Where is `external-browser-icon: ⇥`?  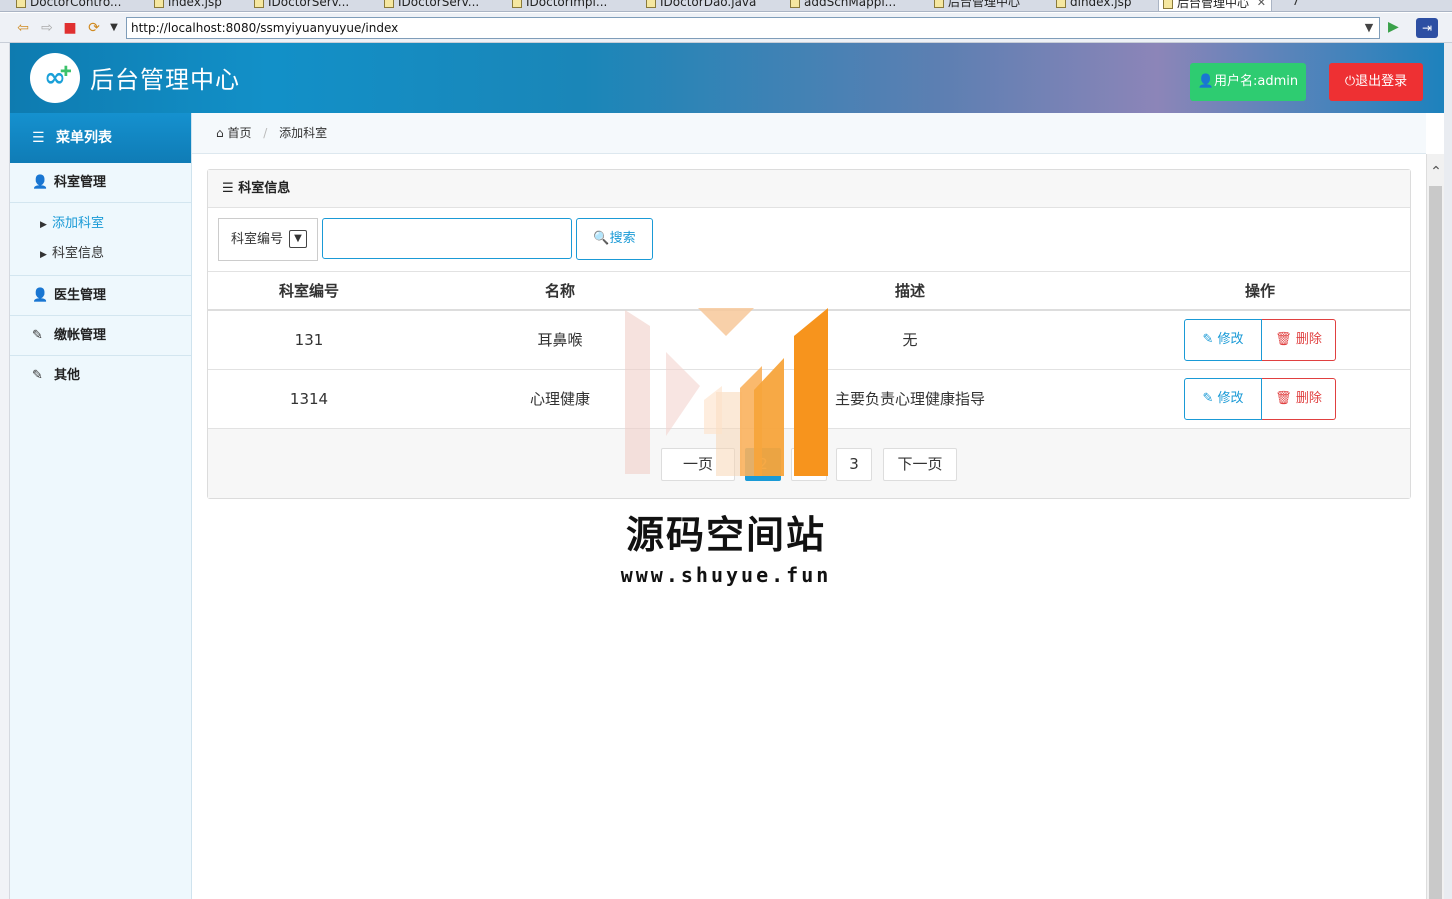 external-browser-icon: ⇥ is located at coordinates (1427, 28).